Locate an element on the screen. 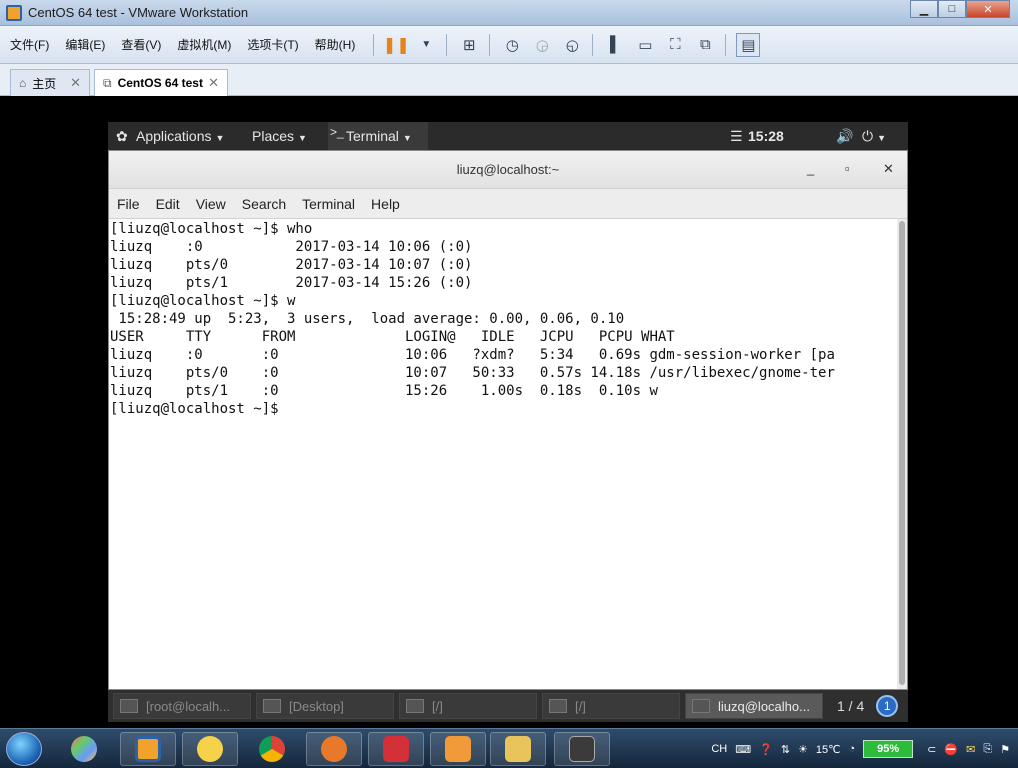  vmware-tab-bar: ⌂ 主页 ✕ ⧉ CentOS 64 test ✕ is located at coordinates (509, 80).